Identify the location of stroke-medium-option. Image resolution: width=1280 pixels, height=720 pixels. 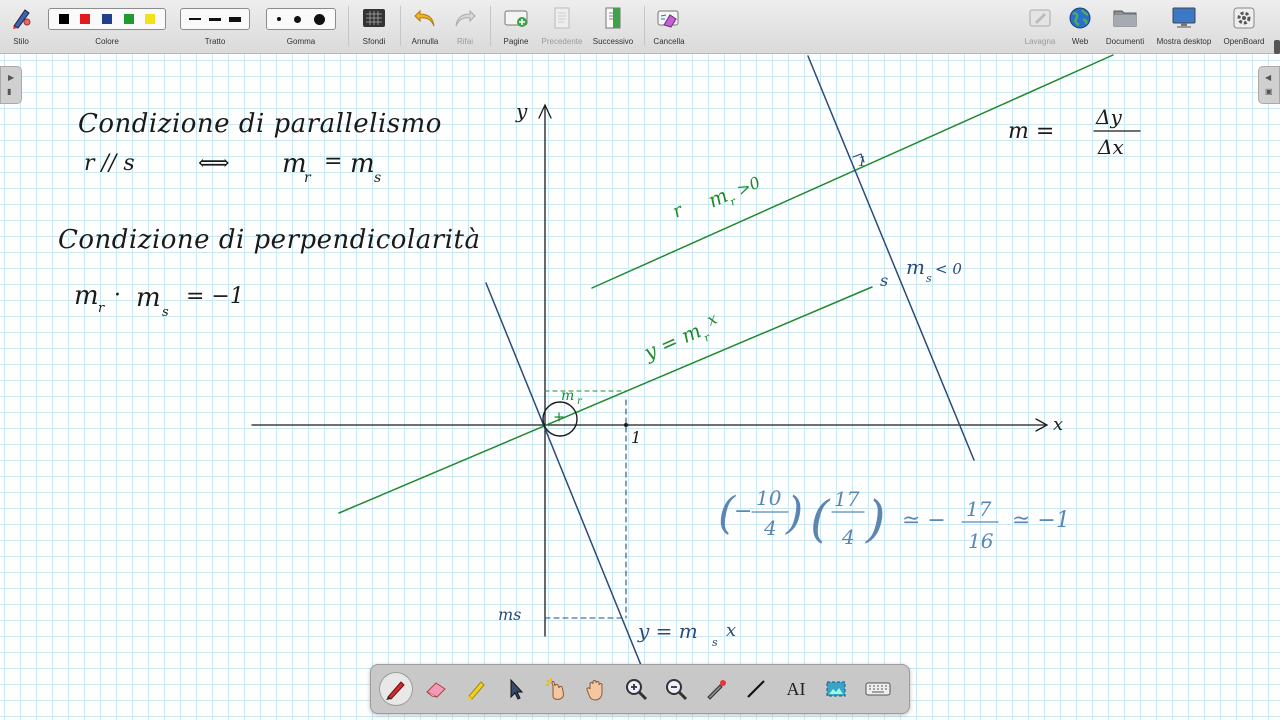
(215, 19).